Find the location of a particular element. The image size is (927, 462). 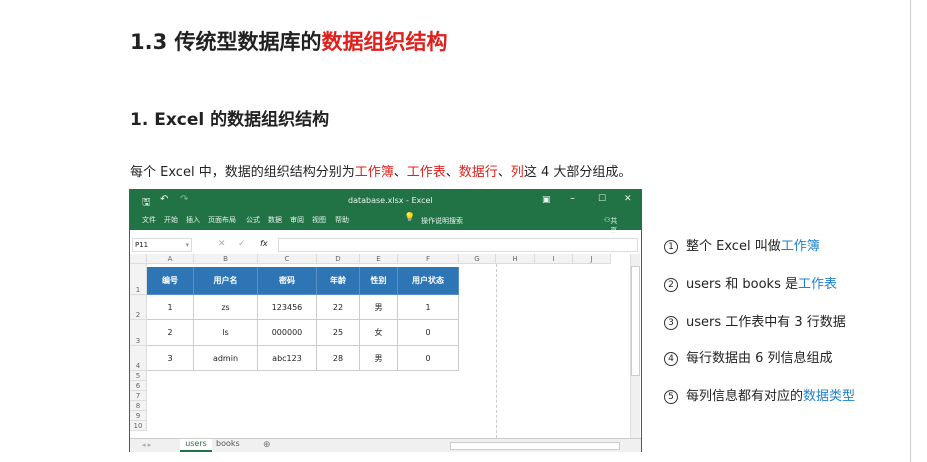

minimize-icon: – is located at coordinates (572, 198).